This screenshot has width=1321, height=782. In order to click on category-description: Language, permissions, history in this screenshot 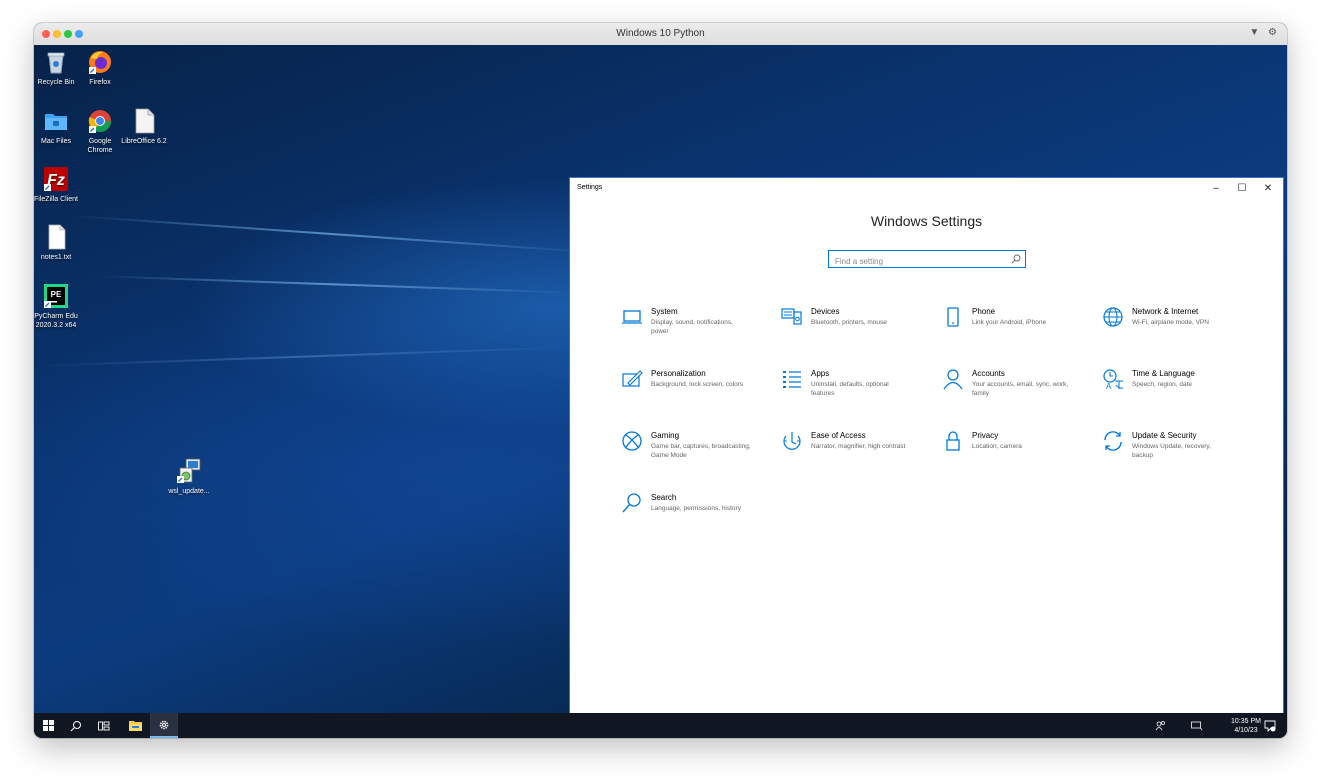, I will do `click(696, 508)`.